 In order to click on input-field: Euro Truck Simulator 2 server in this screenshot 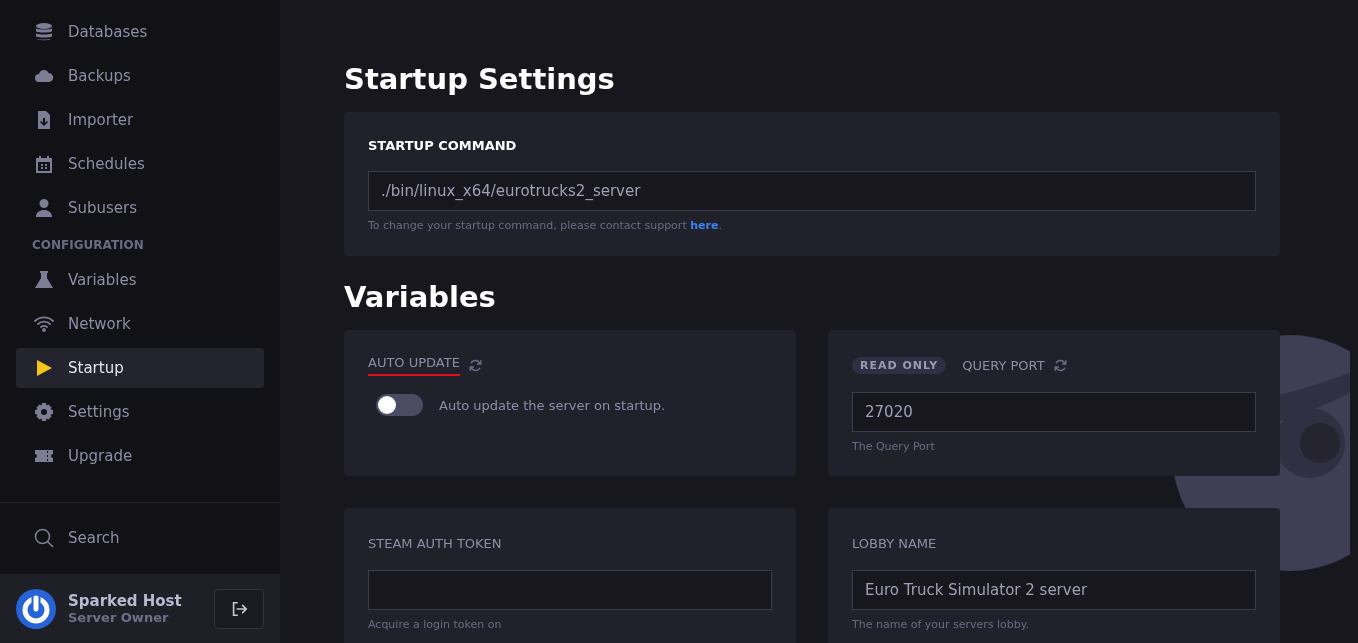, I will do `click(1054, 590)`.